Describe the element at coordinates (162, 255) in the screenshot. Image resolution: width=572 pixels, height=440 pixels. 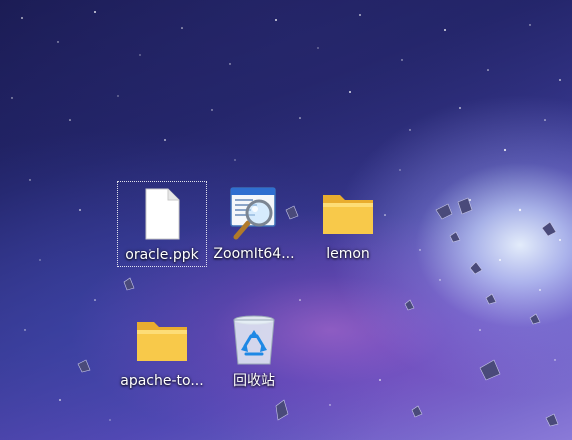
I see `desktop-icon-label: oracle.ppk` at that location.